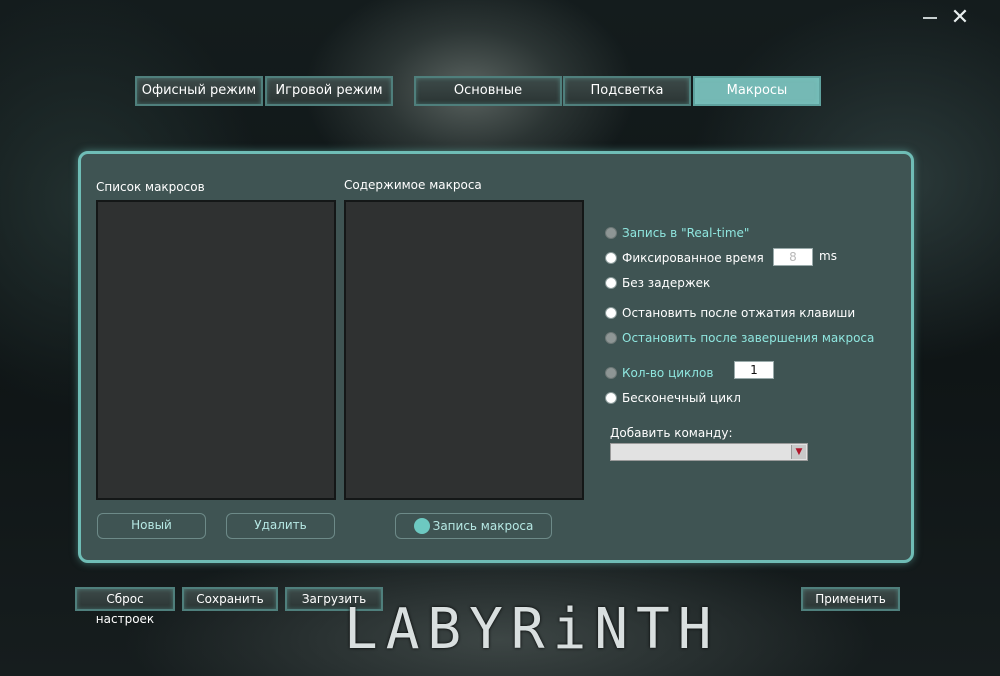  I want to click on option-cycles: Кол-во циклов, so click(659, 373).